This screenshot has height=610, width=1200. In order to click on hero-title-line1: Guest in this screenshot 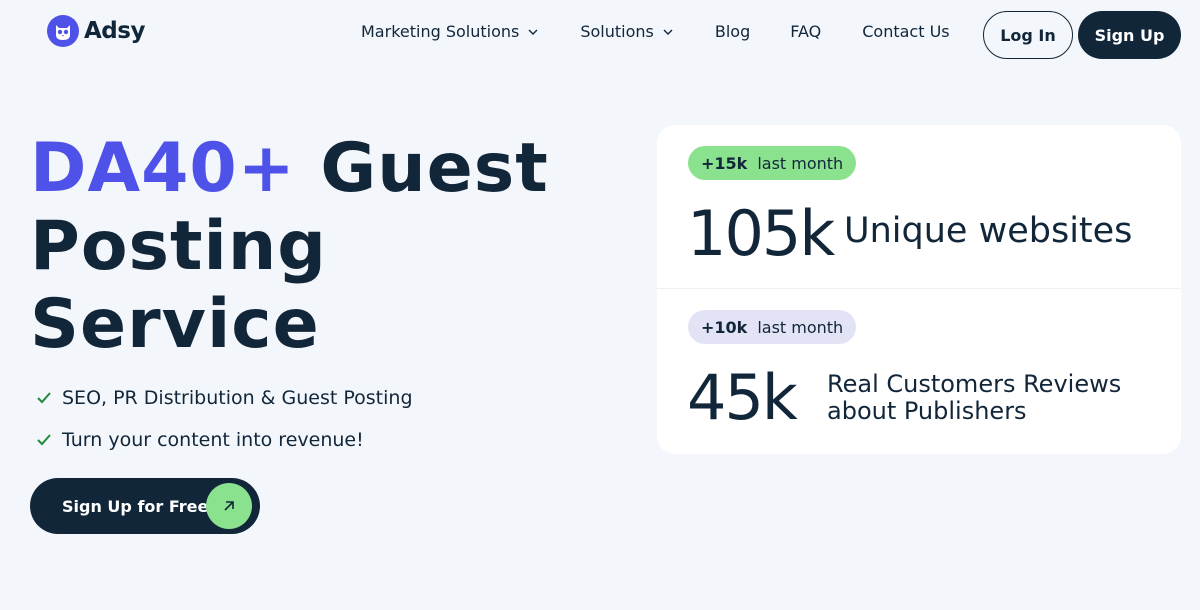, I will do `click(434, 168)`.